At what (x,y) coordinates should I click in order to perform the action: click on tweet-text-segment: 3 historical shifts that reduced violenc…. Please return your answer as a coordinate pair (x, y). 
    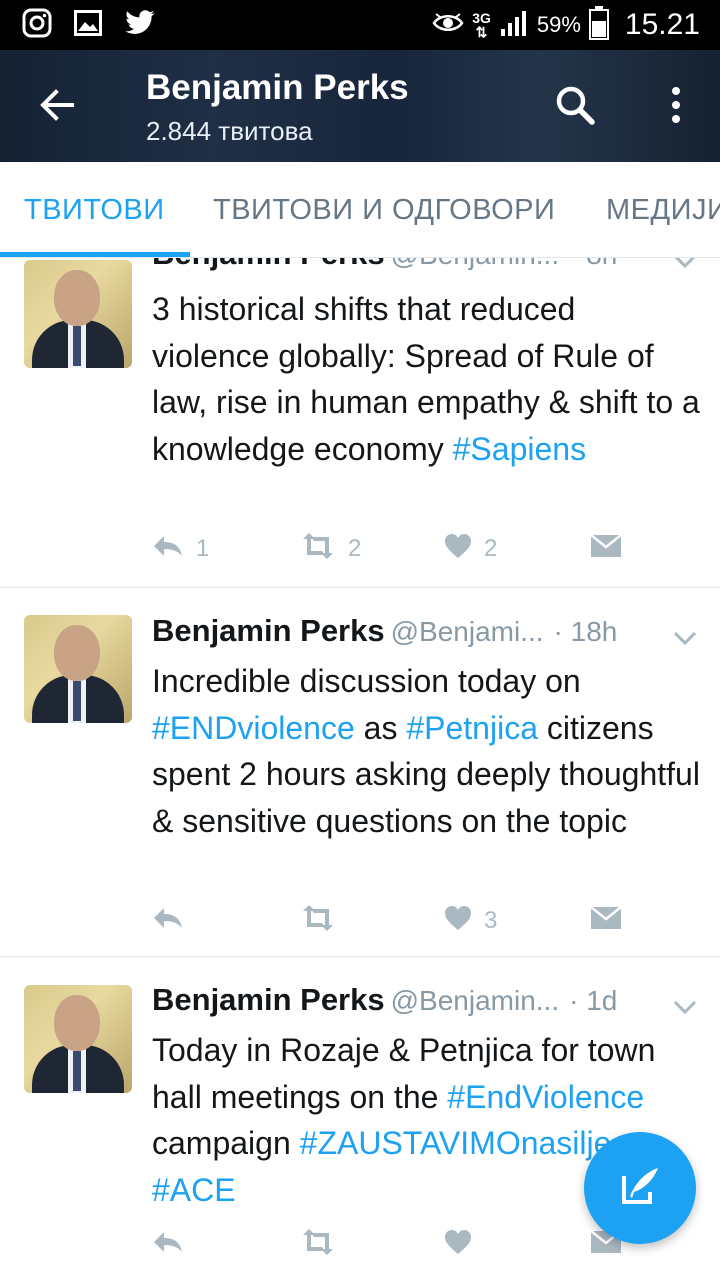
    Looking at the image, I should click on (426, 379).